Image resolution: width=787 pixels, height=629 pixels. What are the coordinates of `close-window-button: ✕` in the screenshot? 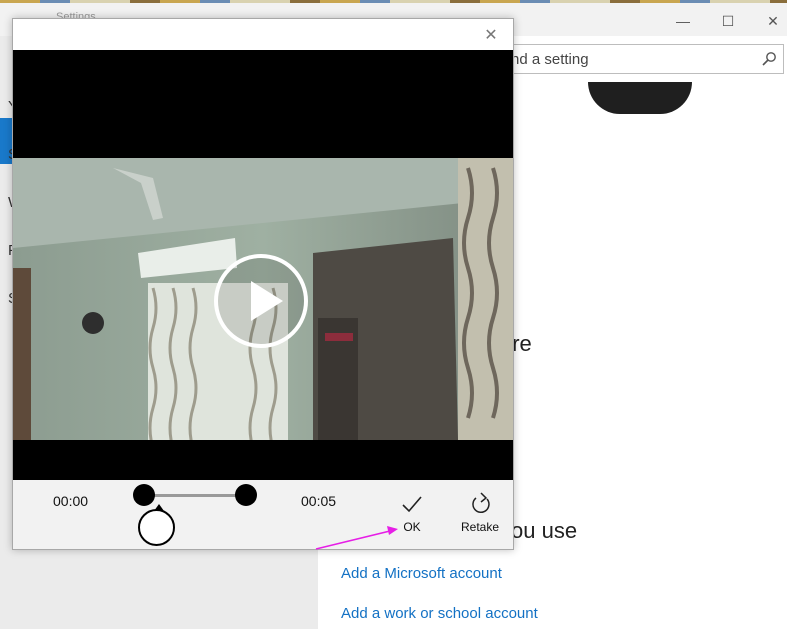 It's located at (768, 21).